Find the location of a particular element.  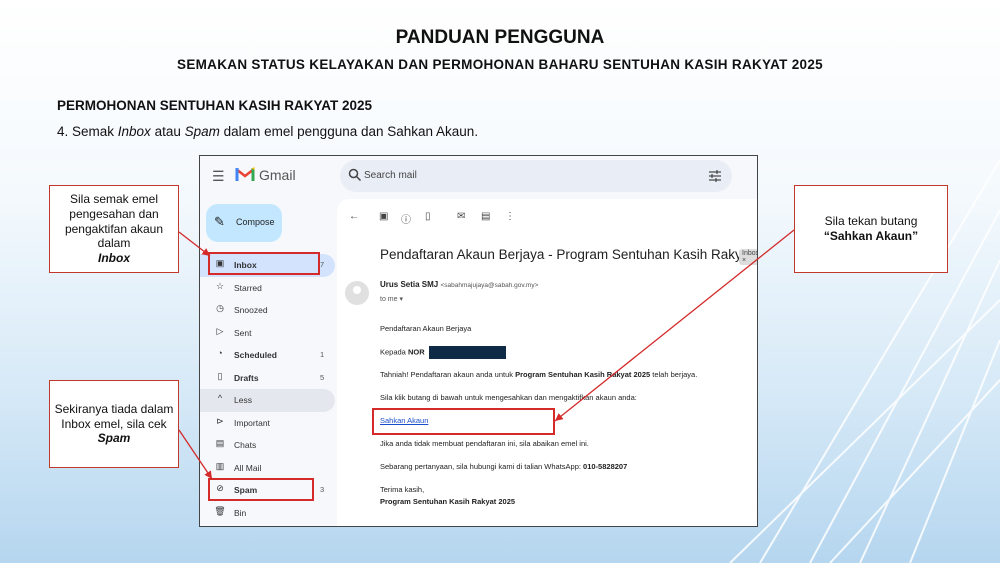

search-input: Search mail is located at coordinates (390, 175).